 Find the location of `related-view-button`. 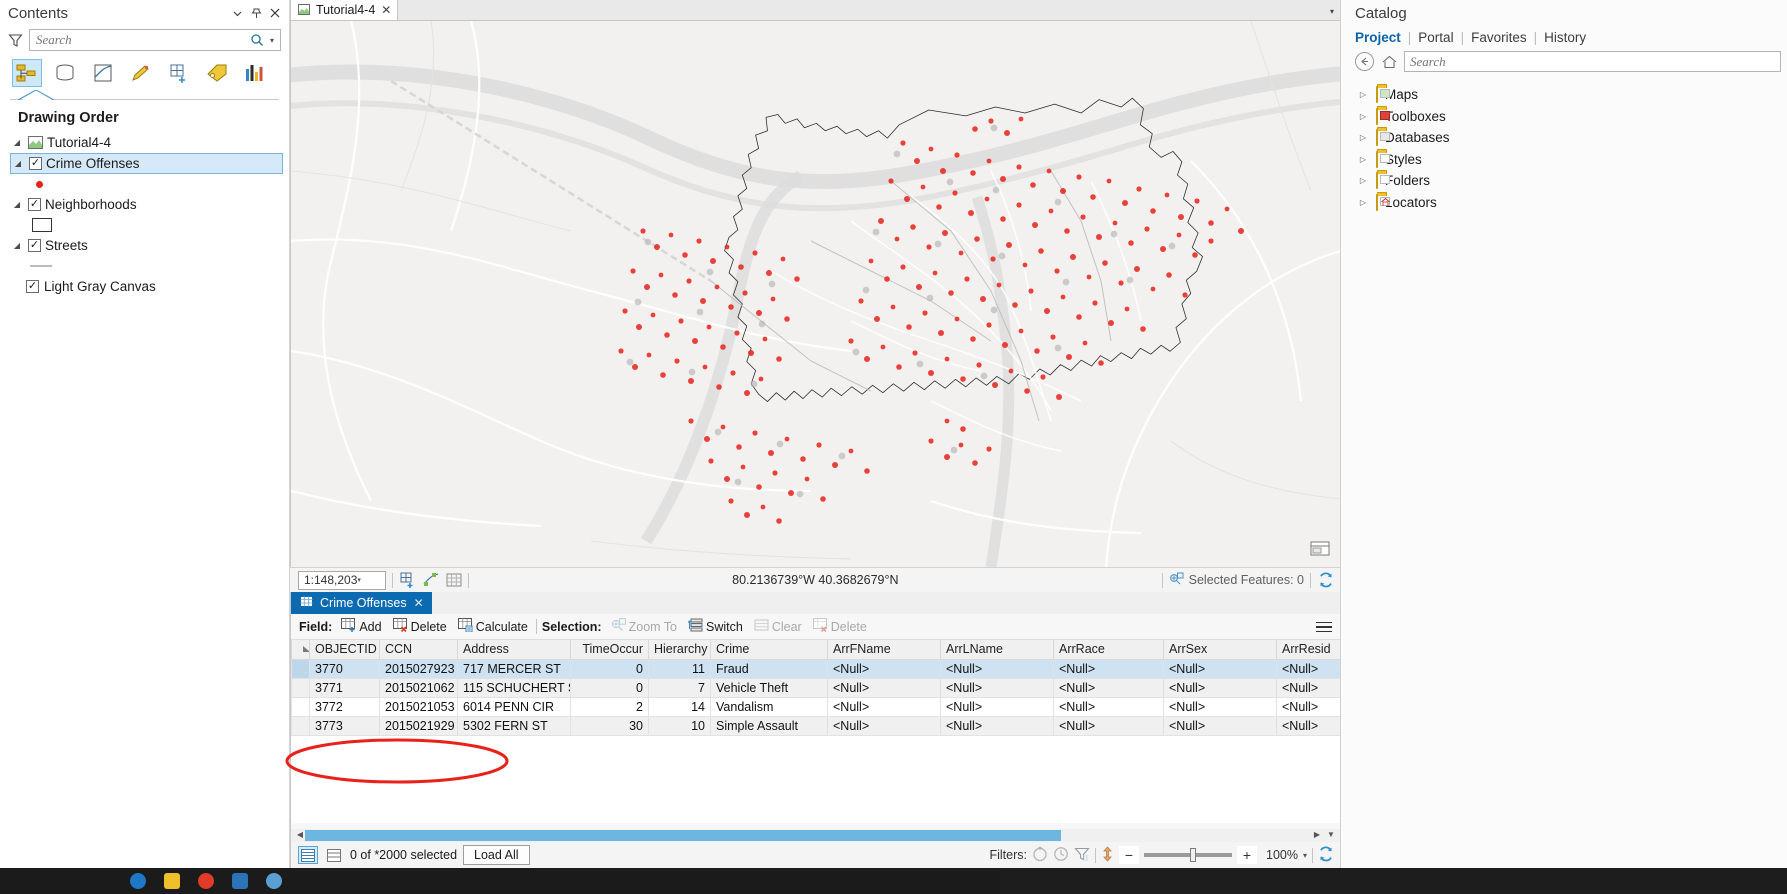

related-view-button is located at coordinates (334, 855).